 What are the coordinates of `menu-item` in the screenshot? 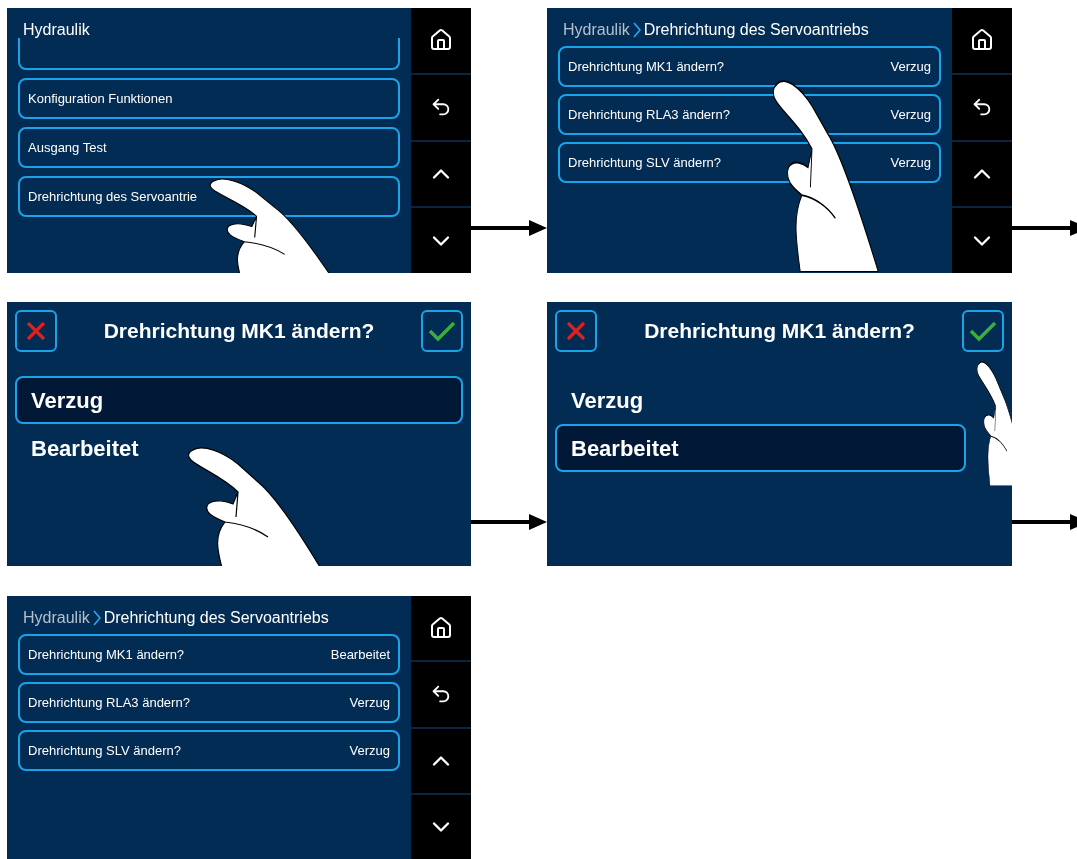 It's located at (209, 54).